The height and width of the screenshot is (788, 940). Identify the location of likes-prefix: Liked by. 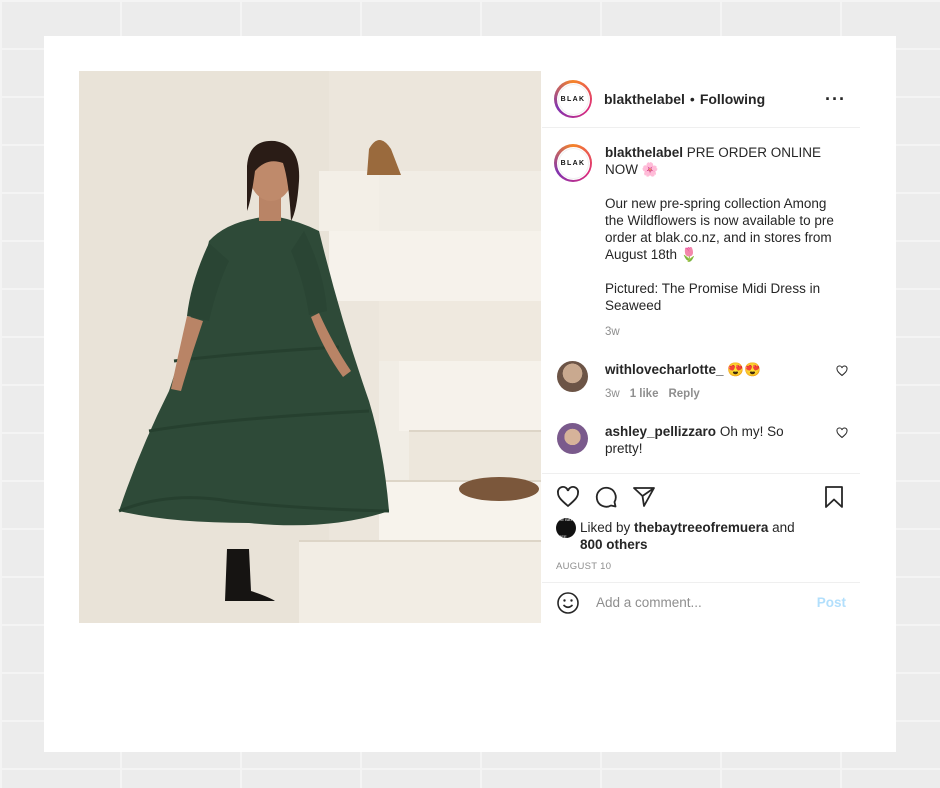
(607, 527).